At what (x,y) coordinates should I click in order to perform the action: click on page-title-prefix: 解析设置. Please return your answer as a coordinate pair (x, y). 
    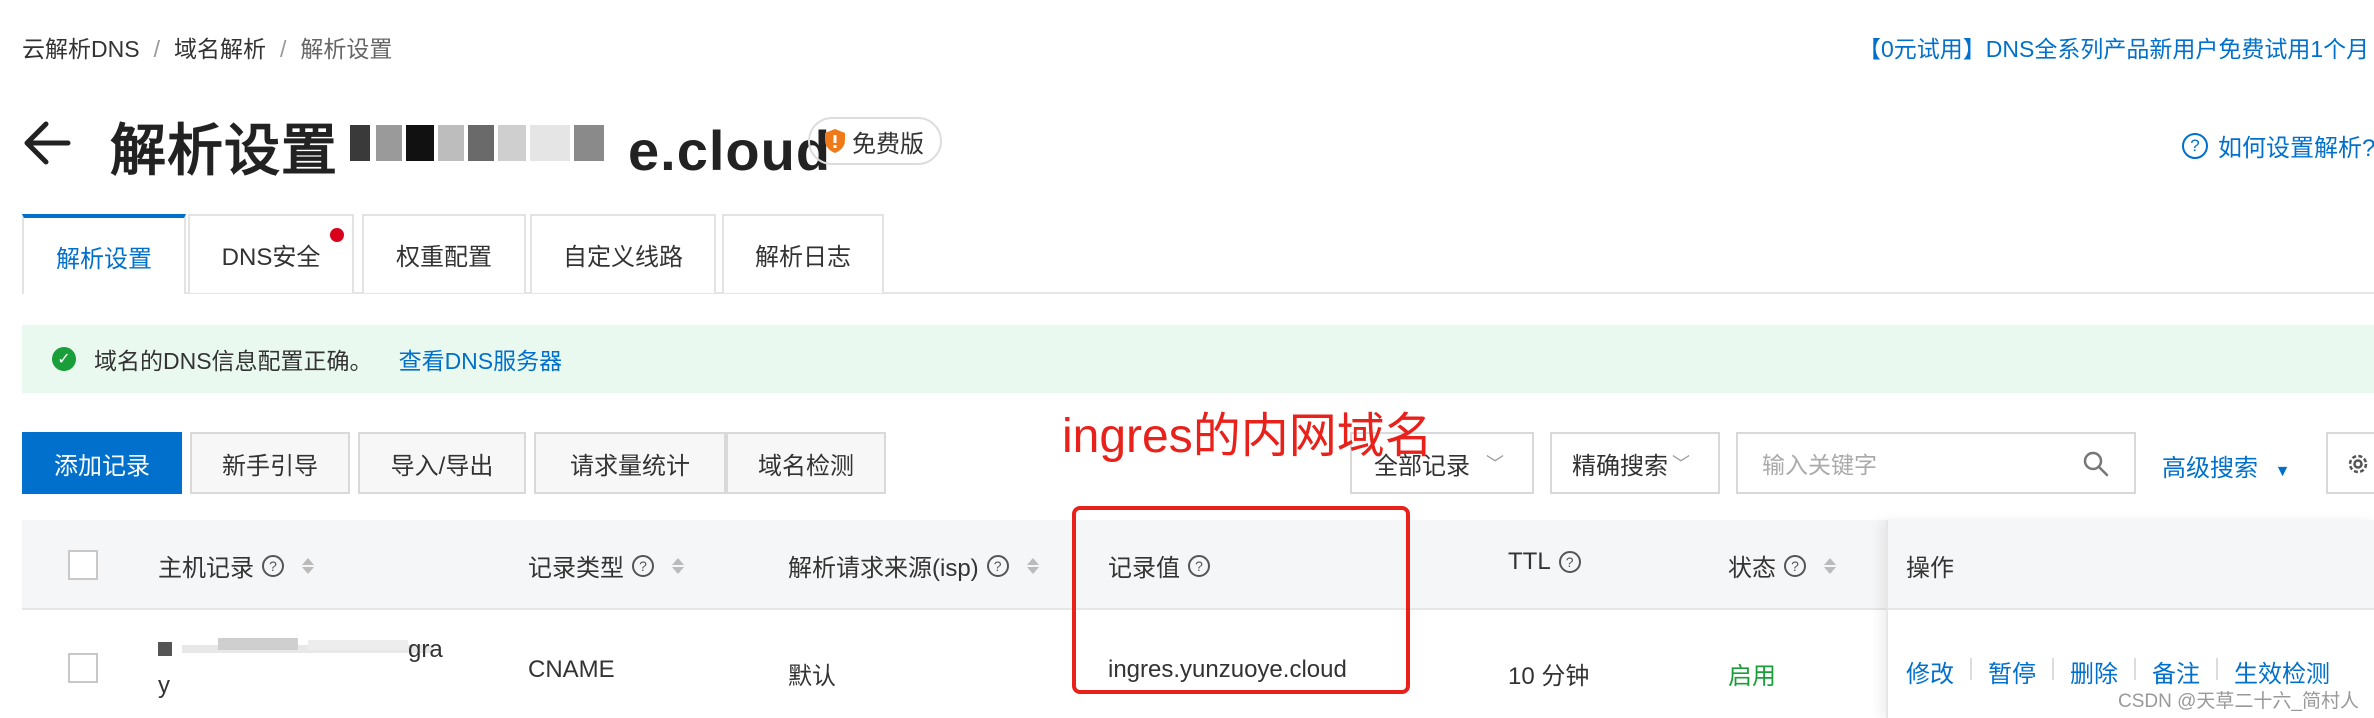
    Looking at the image, I should click on (224, 150).